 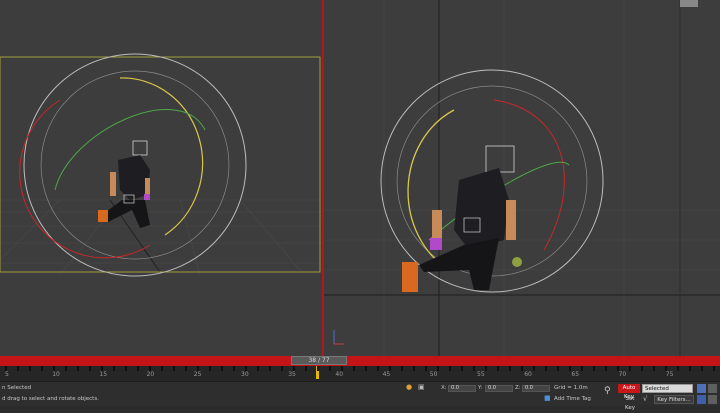 What do you see at coordinates (409, 387) in the screenshot?
I see `lock-selection-icon: ●` at bounding box center [409, 387].